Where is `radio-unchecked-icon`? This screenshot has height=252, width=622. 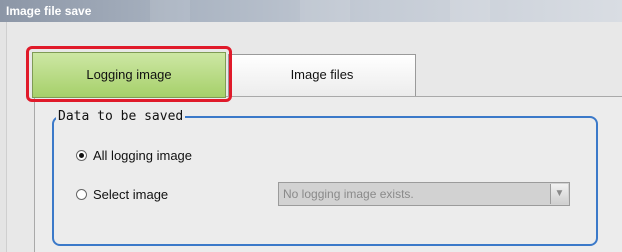
radio-unchecked-icon is located at coordinates (81, 194).